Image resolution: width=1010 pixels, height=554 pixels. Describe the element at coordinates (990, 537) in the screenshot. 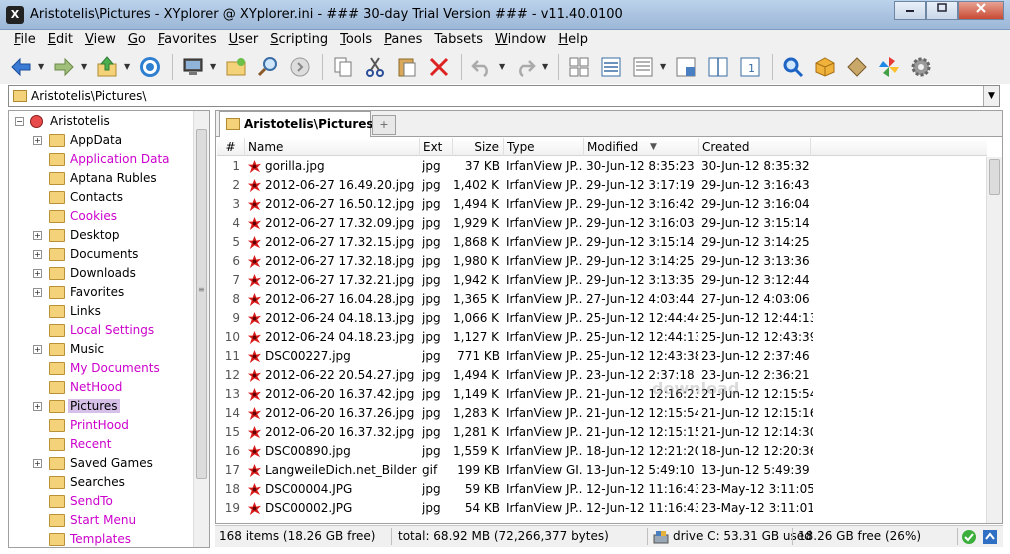

I see `scroll-up-icon` at that location.